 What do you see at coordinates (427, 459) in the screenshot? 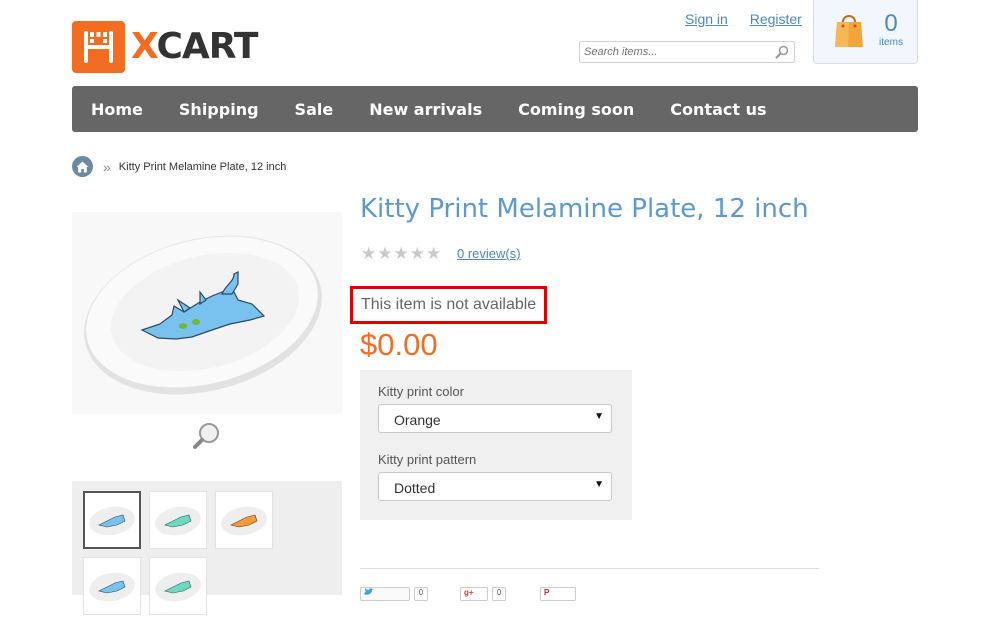
I see `option-label-pattern: Kitty print pattern` at bounding box center [427, 459].